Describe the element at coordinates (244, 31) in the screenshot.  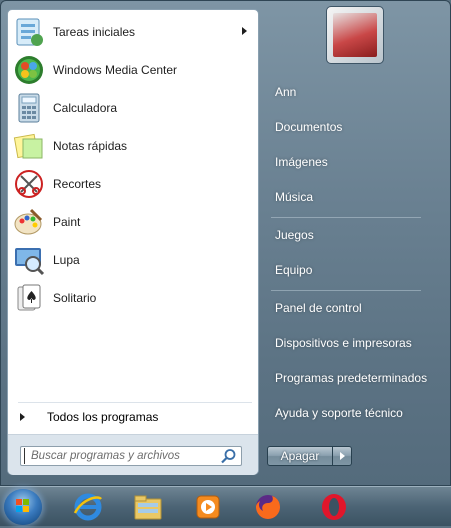
I see `submenu-arrow-icon` at that location.